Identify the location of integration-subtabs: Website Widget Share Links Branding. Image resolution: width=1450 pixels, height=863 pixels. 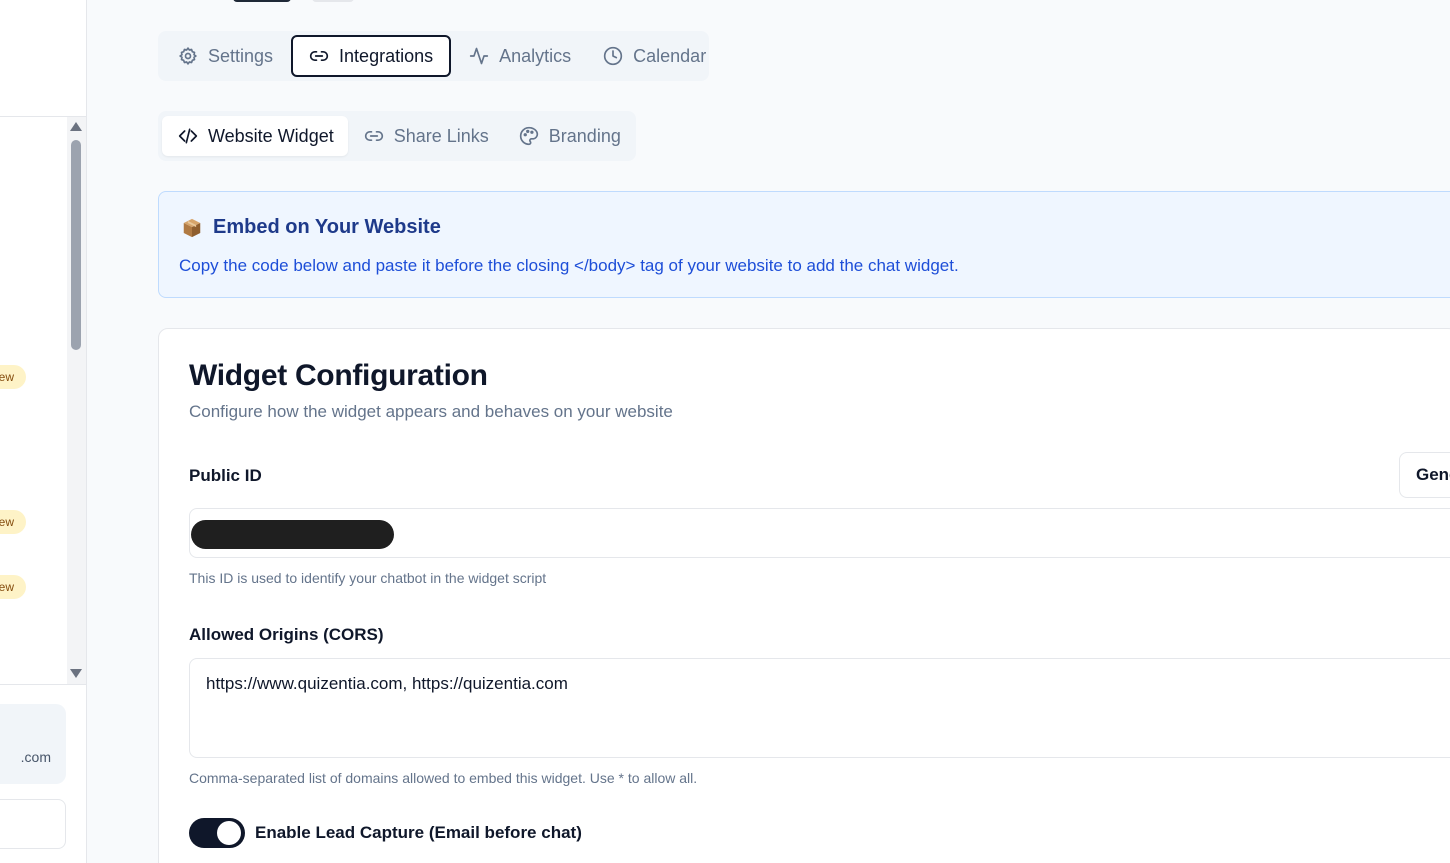
(397, 136).